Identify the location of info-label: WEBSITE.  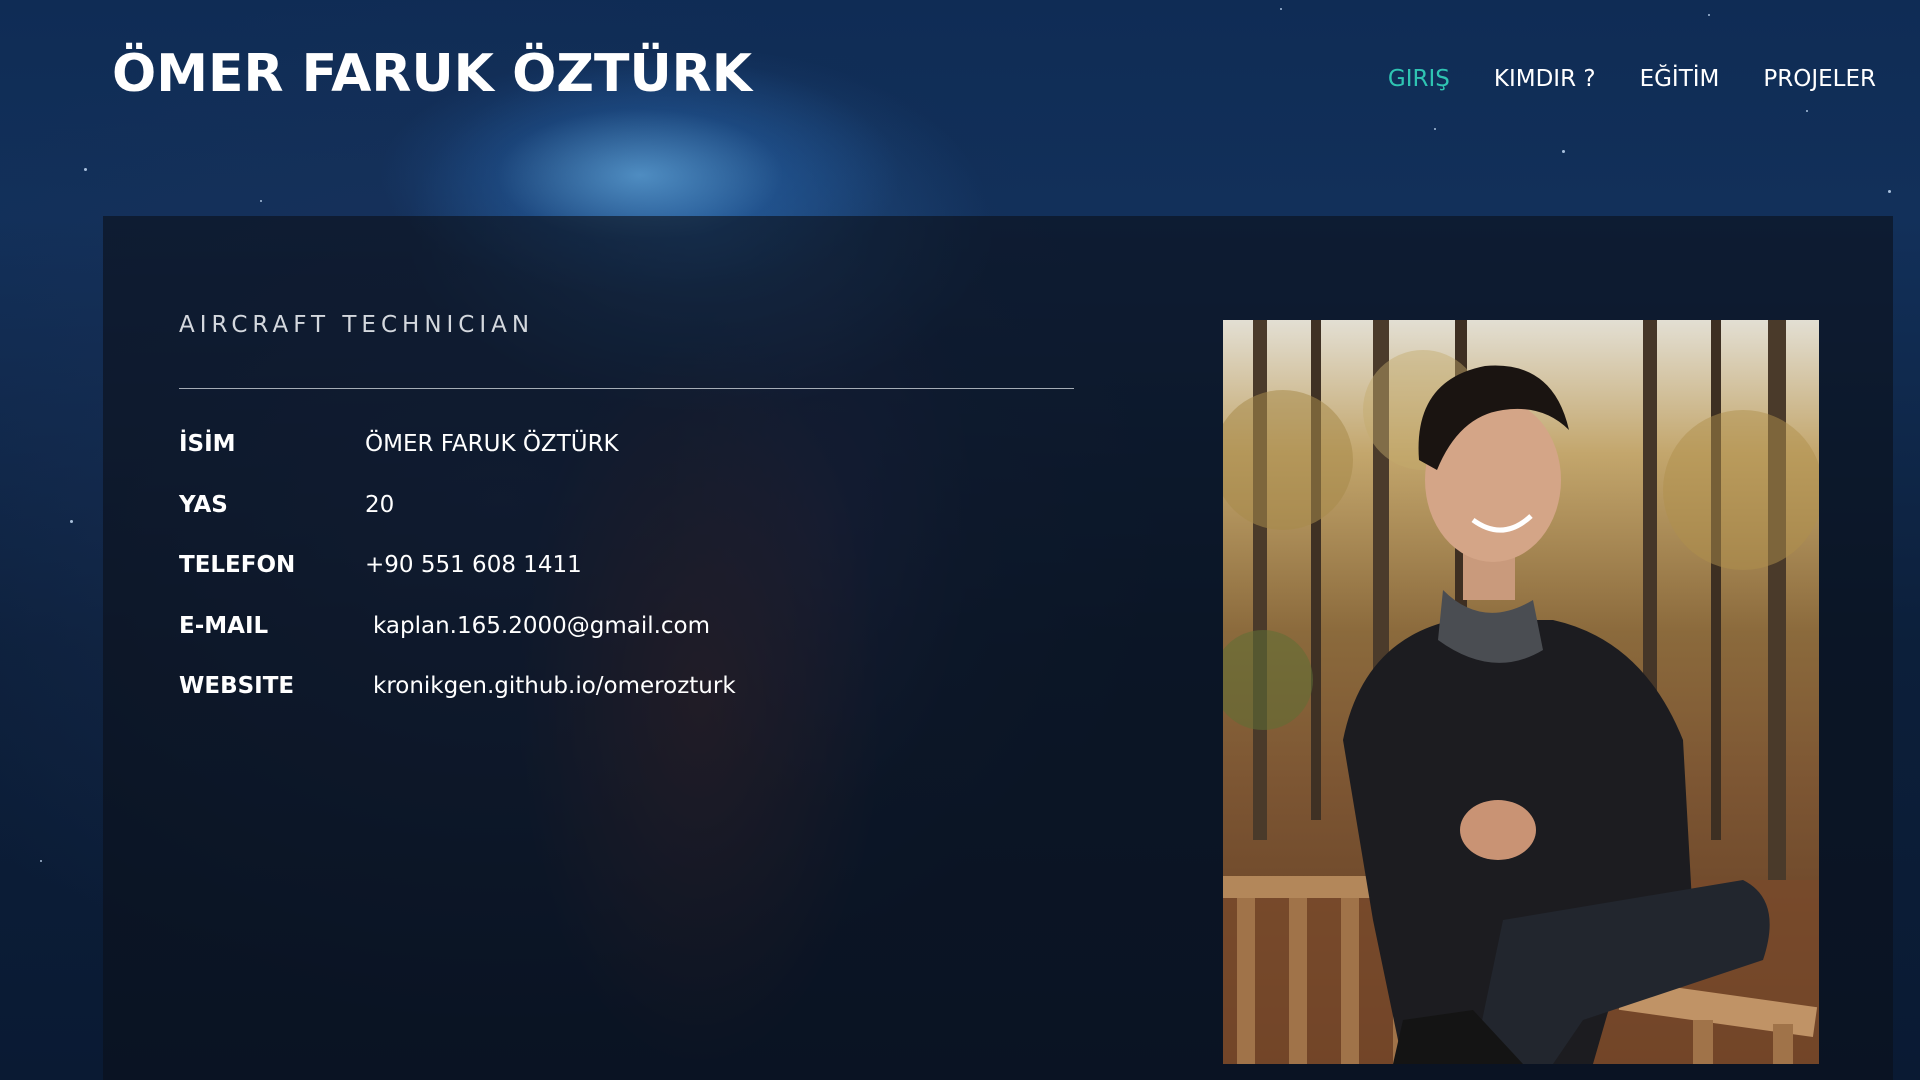
(237, 686).